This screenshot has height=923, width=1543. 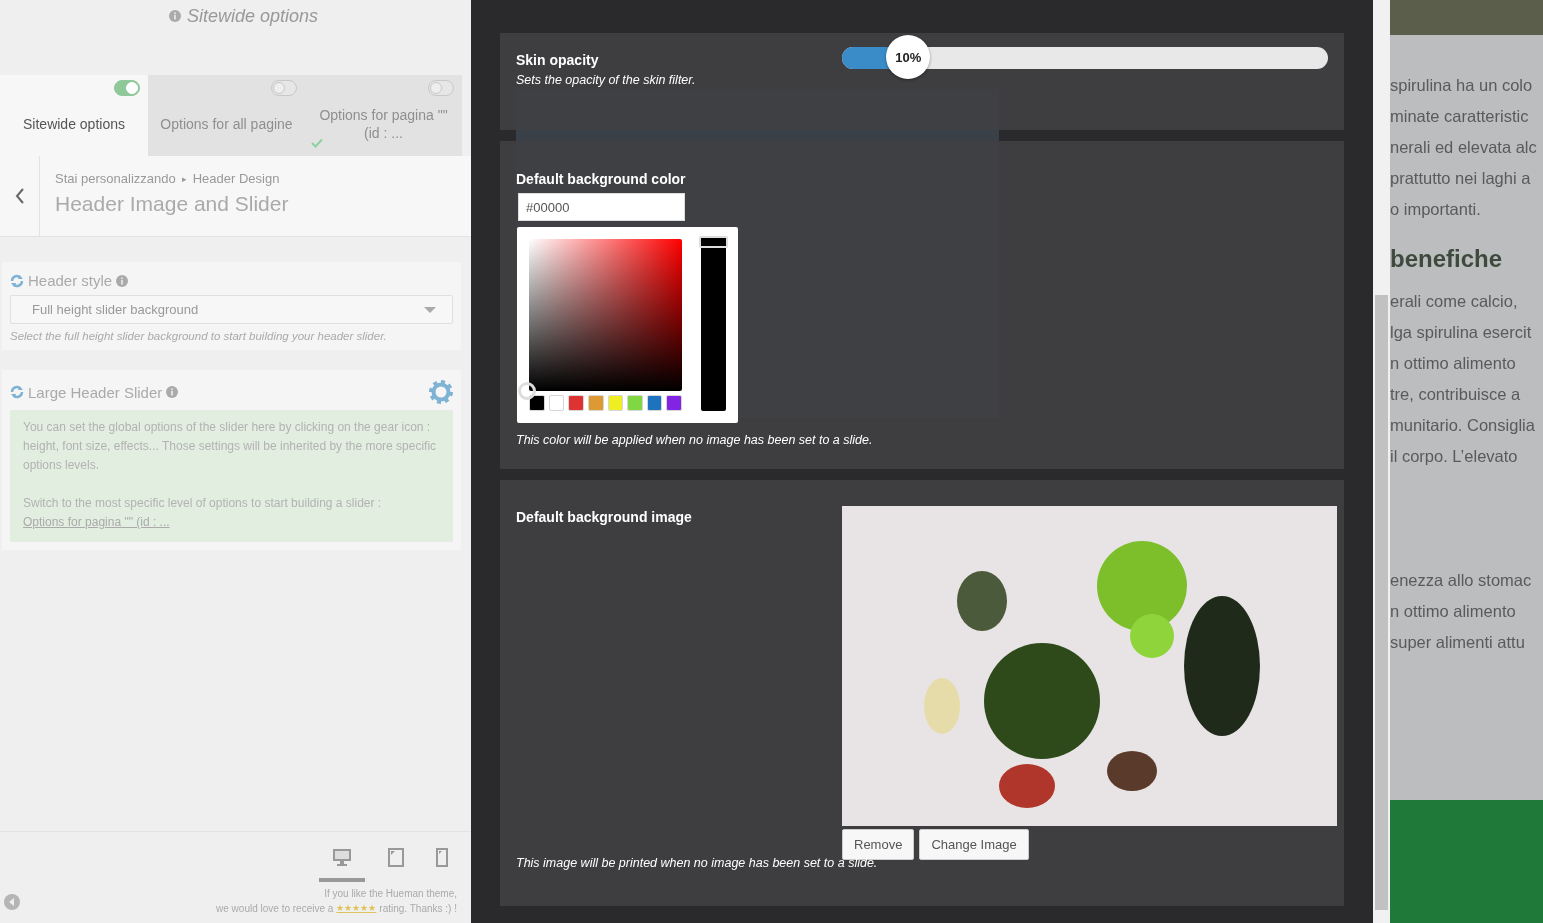 What do you see at coordinates (95, 392) in the screenshot?
I see `control-title: Large Header Slider` at bounding box center [95, 392].